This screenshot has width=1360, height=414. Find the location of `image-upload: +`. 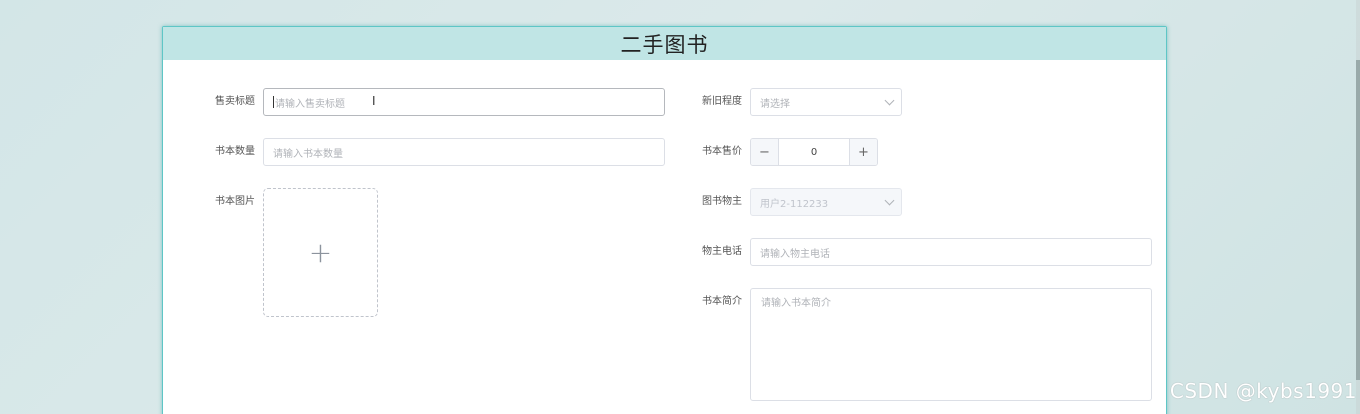

image-upload: + is located at coordinates (320, 252).